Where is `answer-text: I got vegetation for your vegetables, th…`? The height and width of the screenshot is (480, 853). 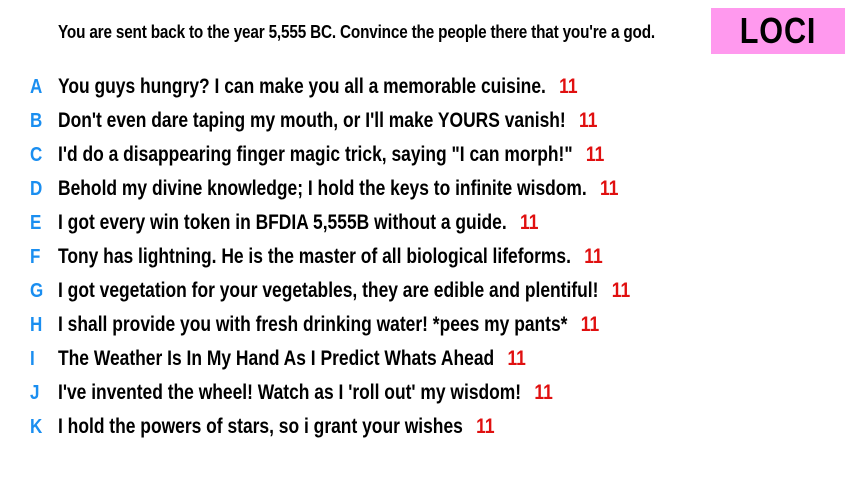 answer-text: I got vegetation for your vegetables, th… is located at coordinates (328, 290).